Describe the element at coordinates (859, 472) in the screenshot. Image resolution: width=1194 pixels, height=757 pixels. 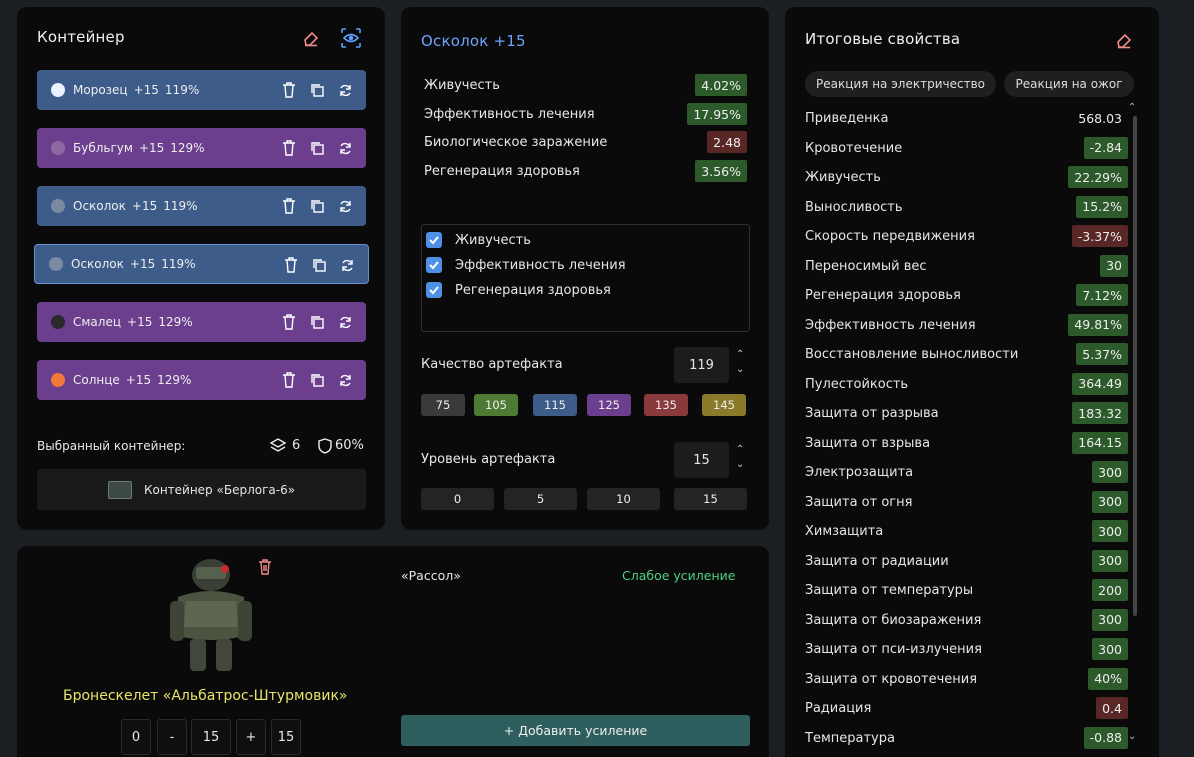
I see `total-stat-label: Электрозащита` at that location.